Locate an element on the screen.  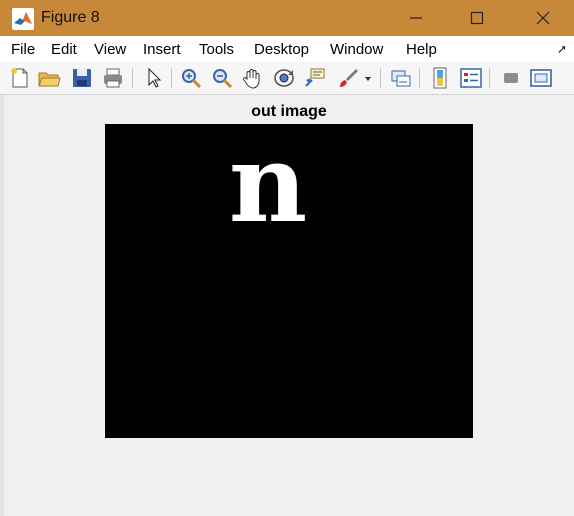
show-plot-tools-icon is located at coordinates (541, 78).